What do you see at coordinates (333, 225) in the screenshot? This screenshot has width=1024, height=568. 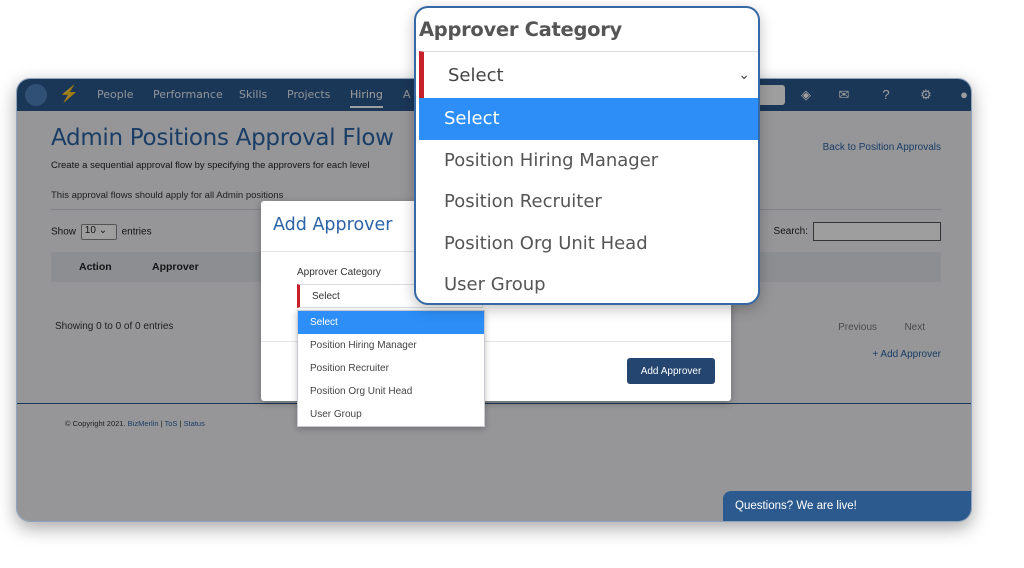 I see `modal-title: Add Approver` at bounding box center [333, 225].